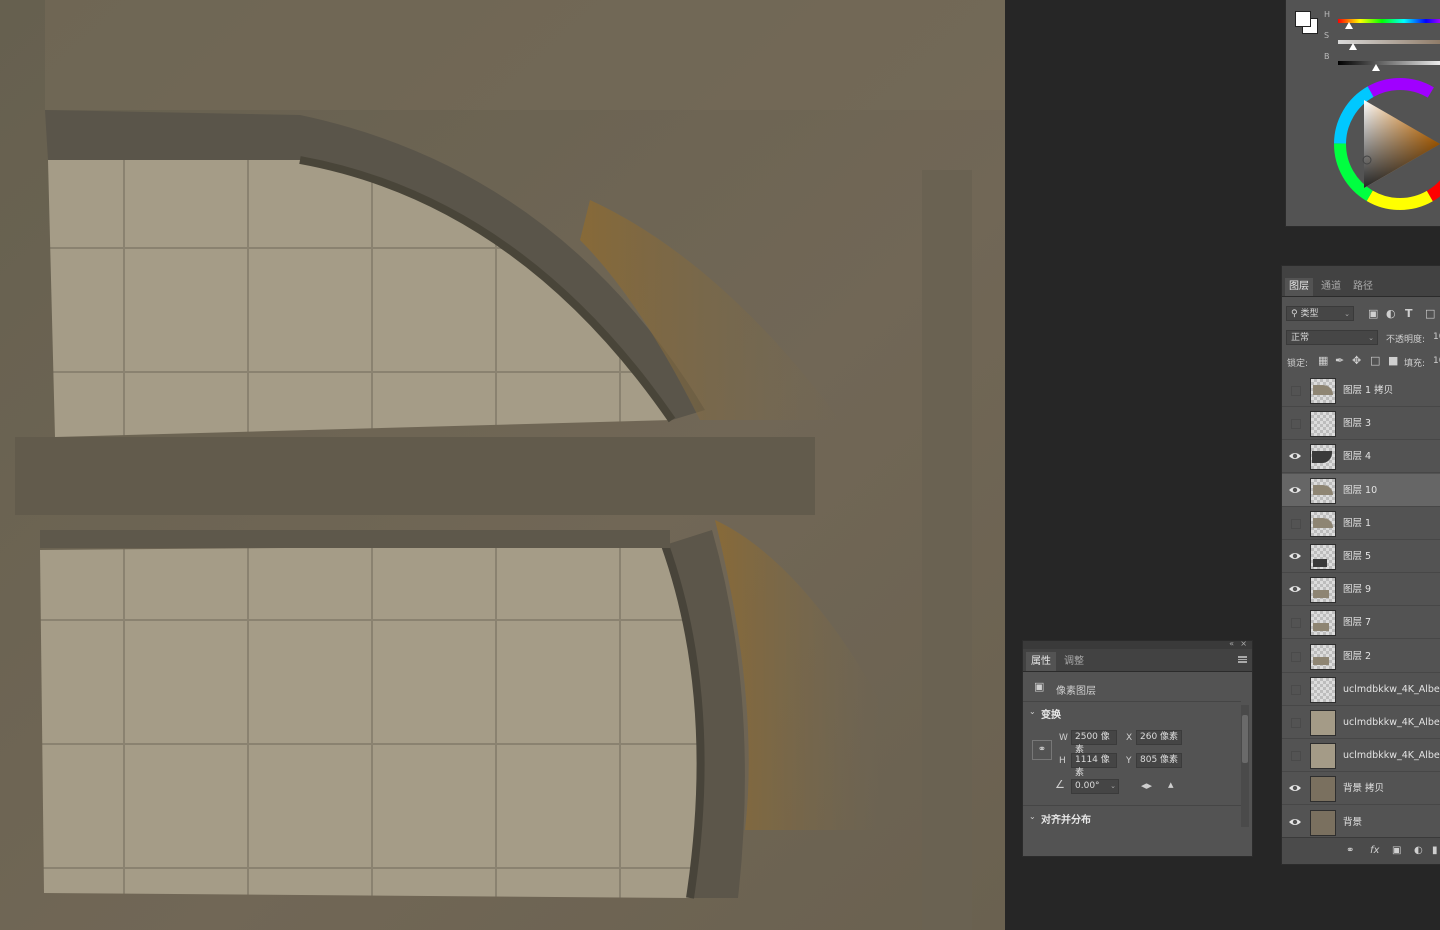 Image resolution: width=1440 pixels, height=930 pixels. Describe the element at coordinates (1159, 760) in the screenshot. I see `y-field: 805 像素` at that location.